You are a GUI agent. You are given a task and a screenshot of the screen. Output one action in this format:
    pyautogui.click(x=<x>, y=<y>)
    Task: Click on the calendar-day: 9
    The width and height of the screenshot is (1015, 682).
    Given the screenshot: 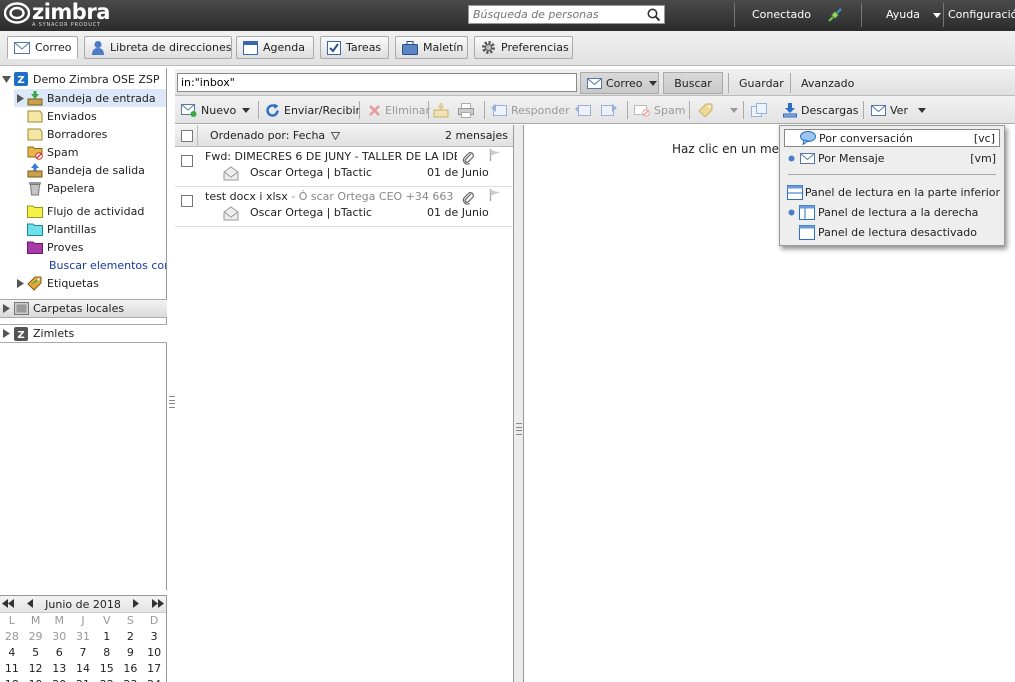 What is the action you would take?
    pyautogui.click(x=131, y=653)
    